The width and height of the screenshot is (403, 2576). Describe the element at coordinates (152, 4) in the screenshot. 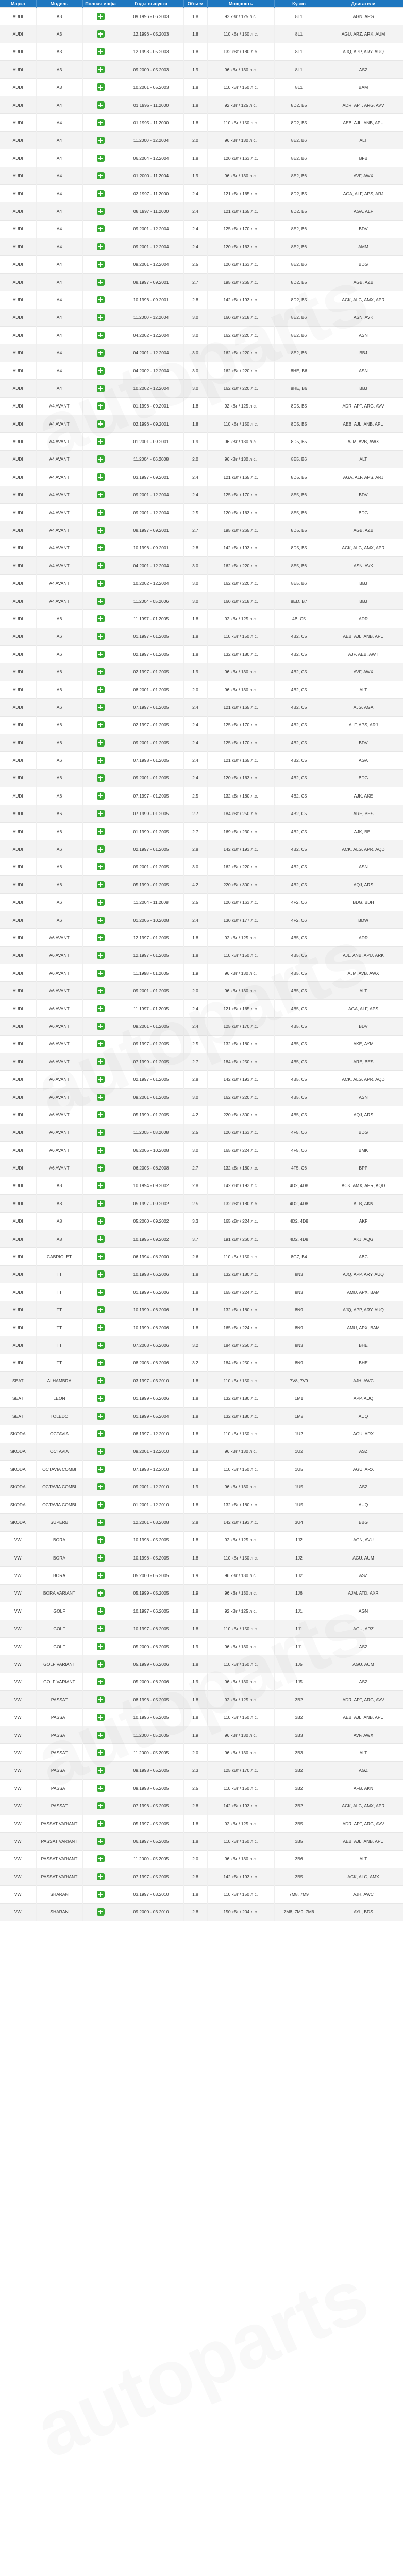

I see `column-header-years: Годы выпуска` at that location.